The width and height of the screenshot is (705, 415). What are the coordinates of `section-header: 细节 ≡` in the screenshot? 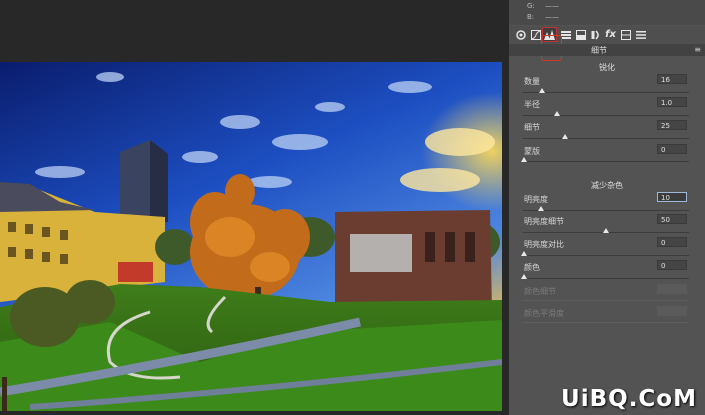 It's located at (607, 50).